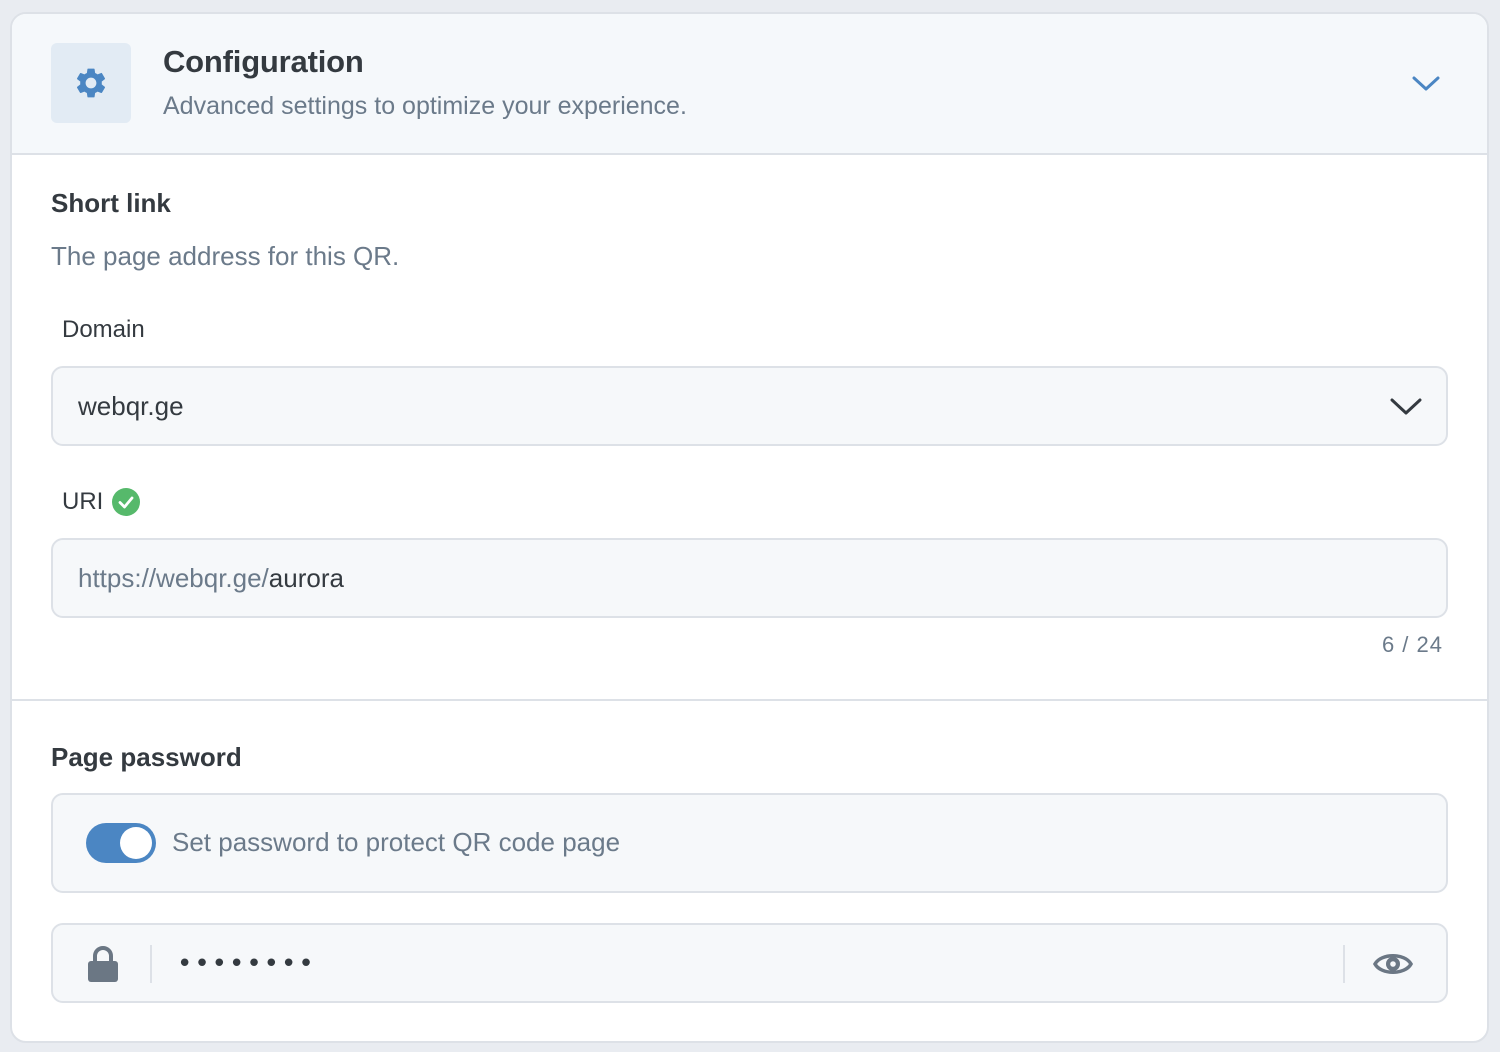  I want to click on uri-char-count: 6 / 24, so click(1412, 644).